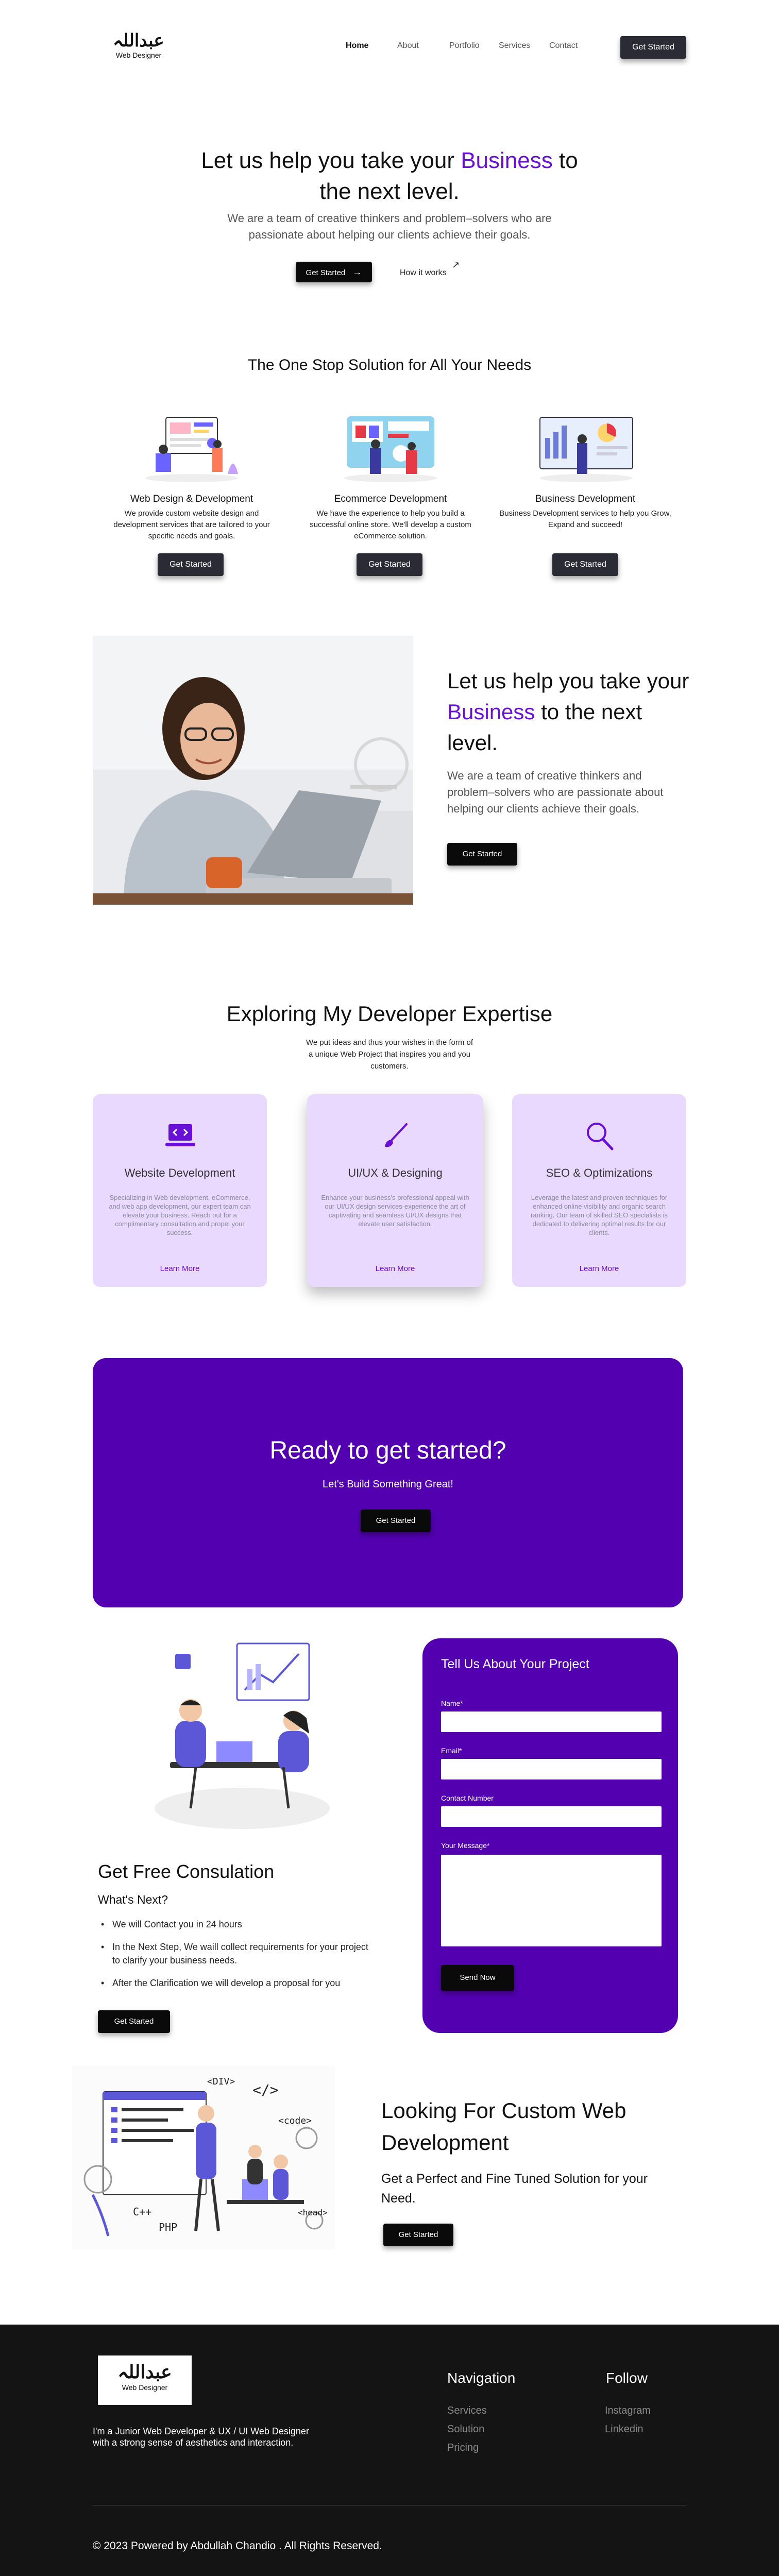 The height and width of the screenshot is (2576, 779). I want to click on form-title: Tell Us About Your Project, so click(515, 1664).